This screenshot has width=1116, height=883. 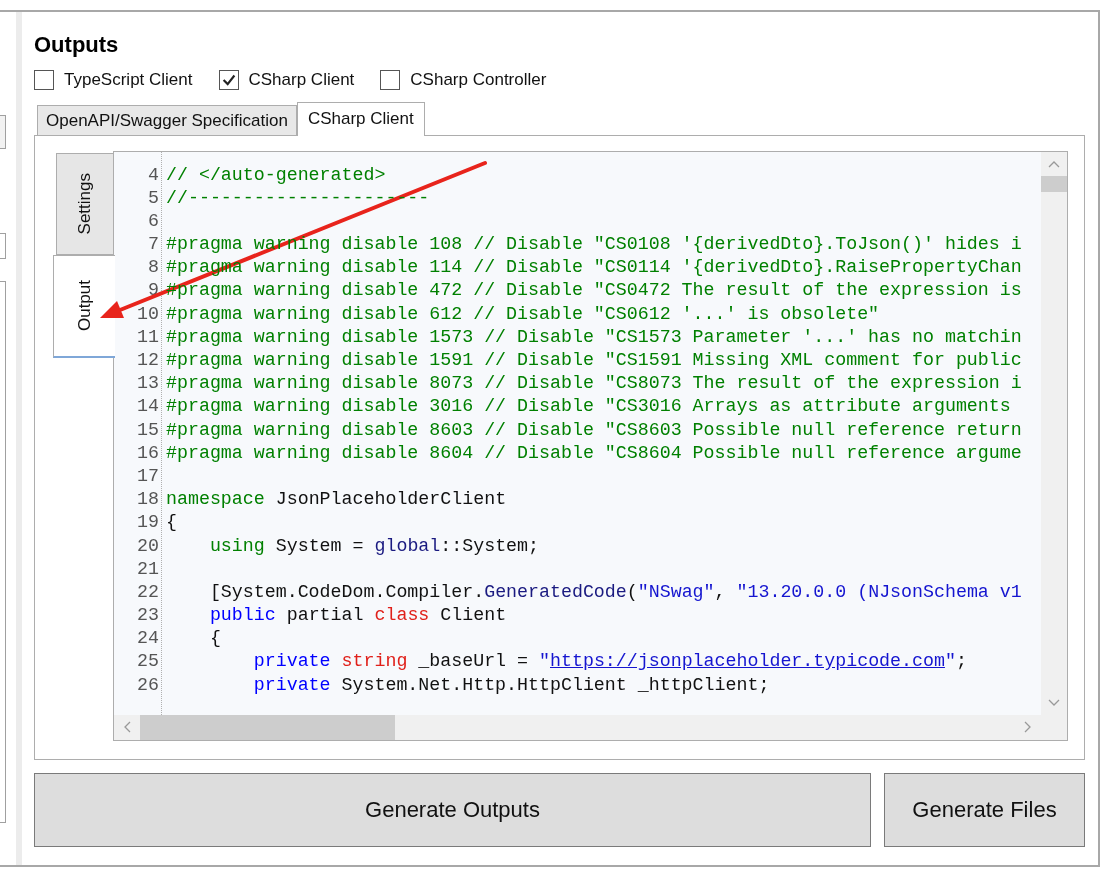 I want to click on code-line: #pragma warning disable 1573 // Disable "CS1573 Parameter '...' has no matchin, so click(x=594, y=337).